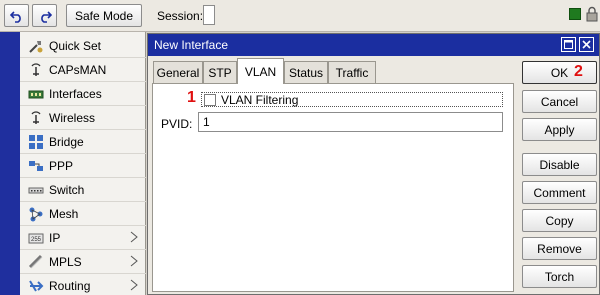  What do you see at coordinates (559, 276) in the screenshot?
I see `torch-button: Torch` at bounding box center [559, 276].